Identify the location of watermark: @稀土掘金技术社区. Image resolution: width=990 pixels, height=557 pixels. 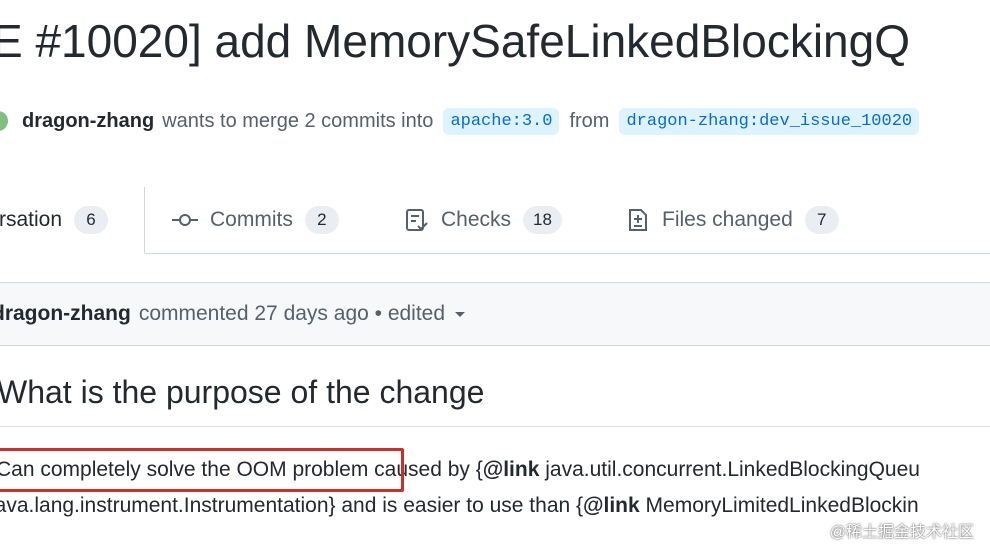
(901, 532).